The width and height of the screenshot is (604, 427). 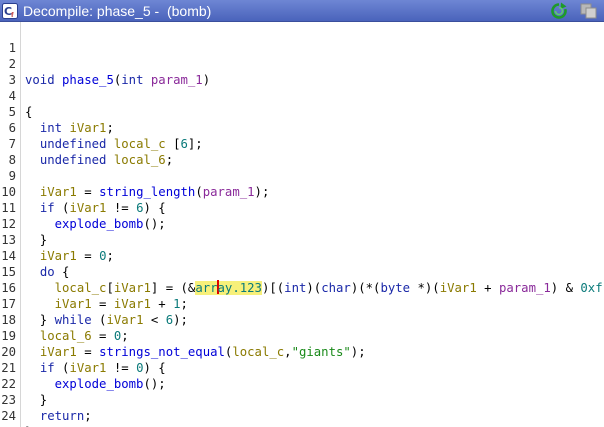 What do you see at coordinates (117, 10) in the screenshot?
I see `window-title: Decompile: phase_5 - (bomb)` at bounding box center [117, 10].